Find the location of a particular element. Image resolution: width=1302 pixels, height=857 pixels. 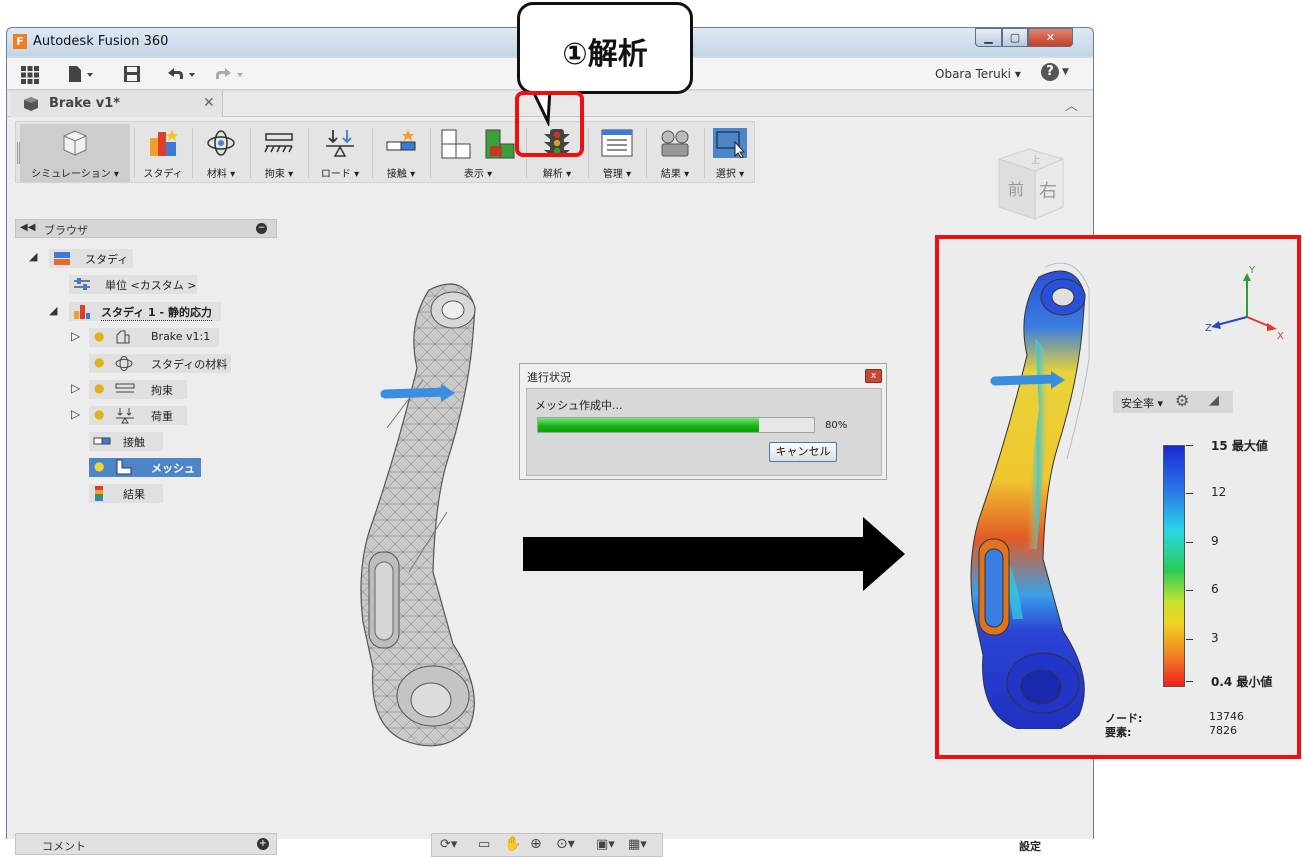

expand-study1-icon: ◢ is located at coordinates (53, 310).